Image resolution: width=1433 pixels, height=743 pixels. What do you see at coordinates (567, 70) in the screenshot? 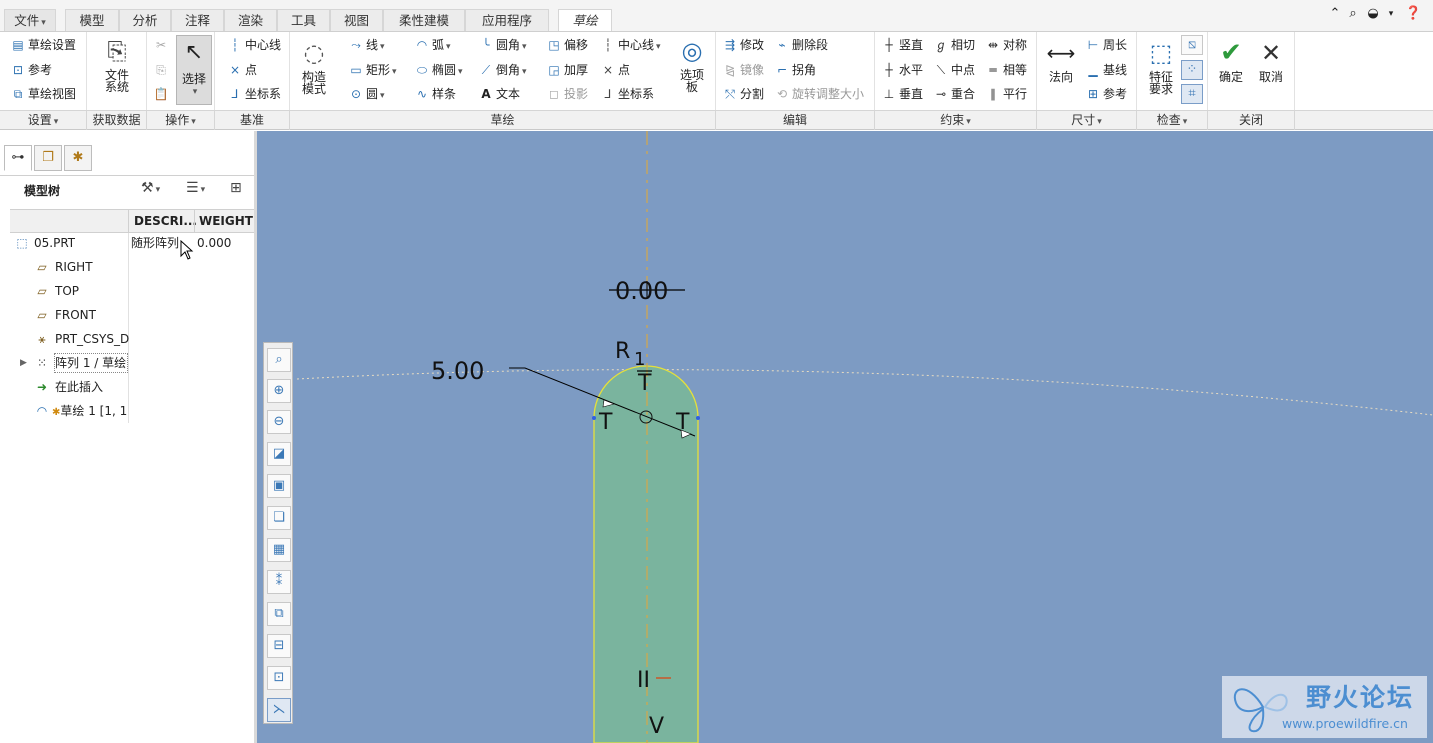
I see `thicken-button: ◲ 加厚` at bounding box center [567, 70].